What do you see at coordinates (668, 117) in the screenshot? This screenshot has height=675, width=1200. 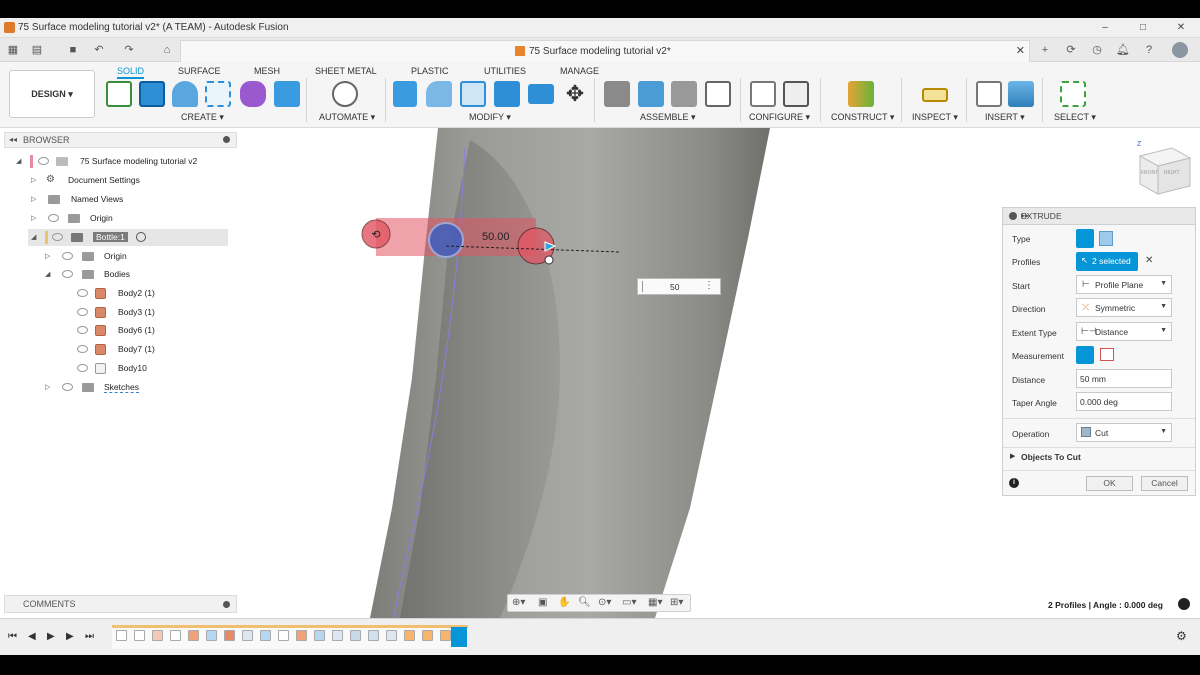 I see `assemble-menu: ASSEMBLE ▾` at bounding box center [668, 117].